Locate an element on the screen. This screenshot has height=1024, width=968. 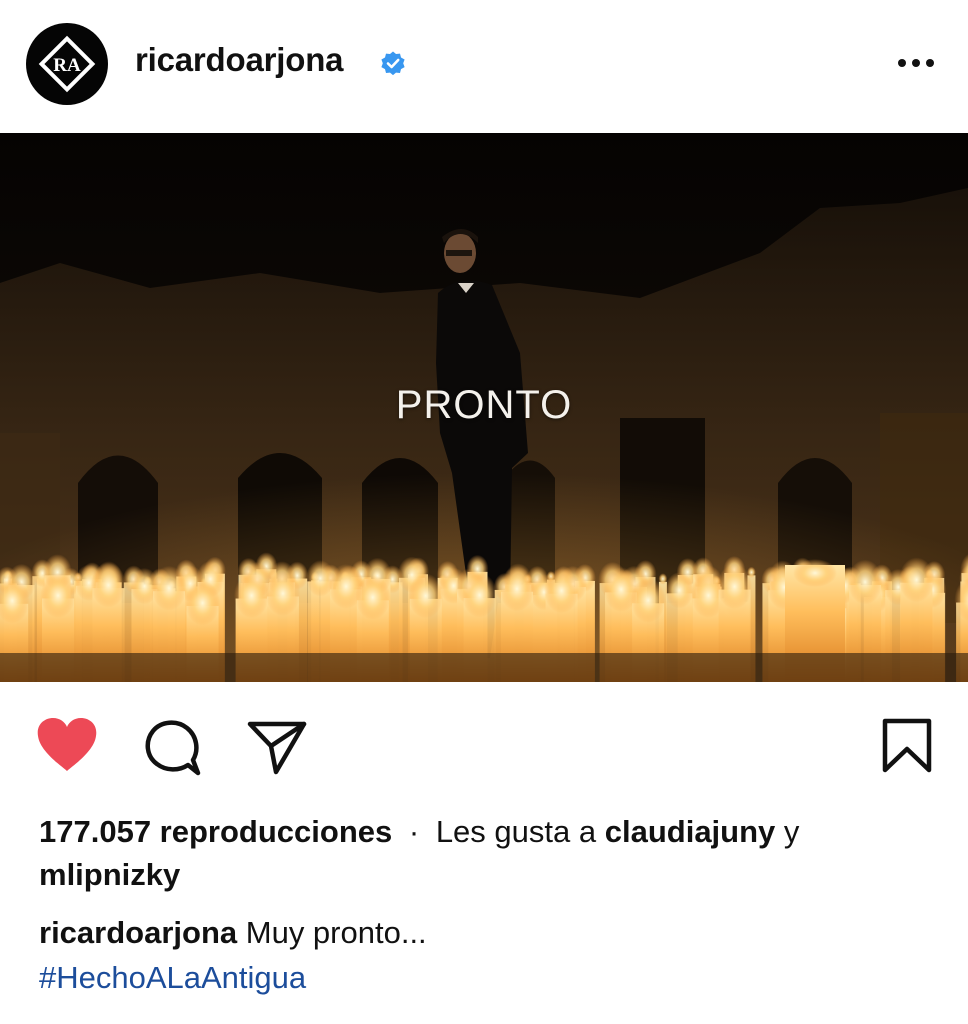
overlay-text: PRONTO is located at coordinates (484, 405).